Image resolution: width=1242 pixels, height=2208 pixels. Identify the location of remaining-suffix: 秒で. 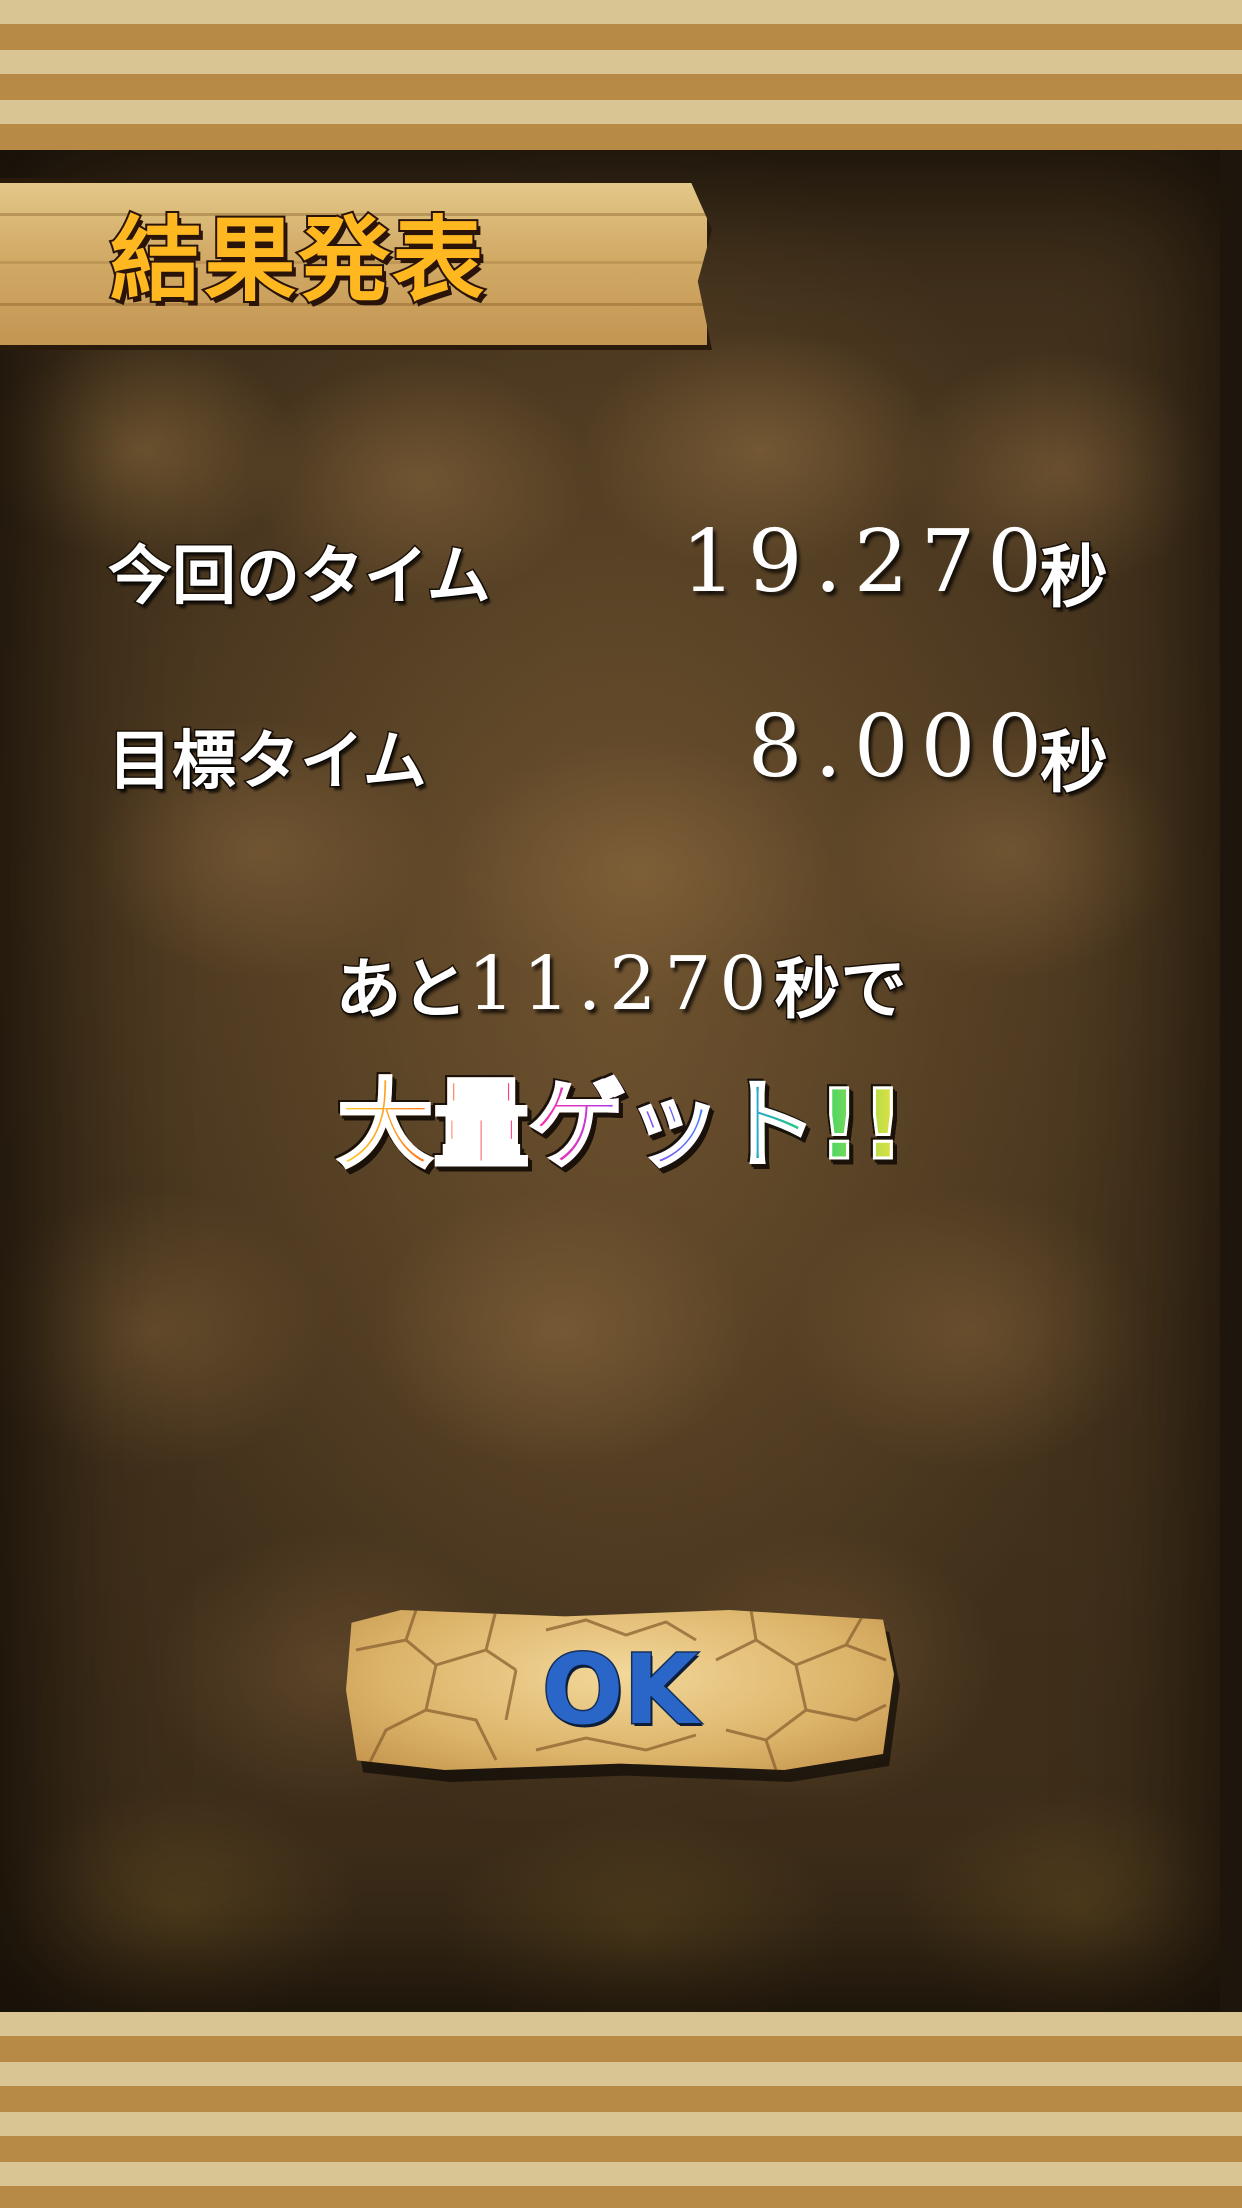
(840, 990).